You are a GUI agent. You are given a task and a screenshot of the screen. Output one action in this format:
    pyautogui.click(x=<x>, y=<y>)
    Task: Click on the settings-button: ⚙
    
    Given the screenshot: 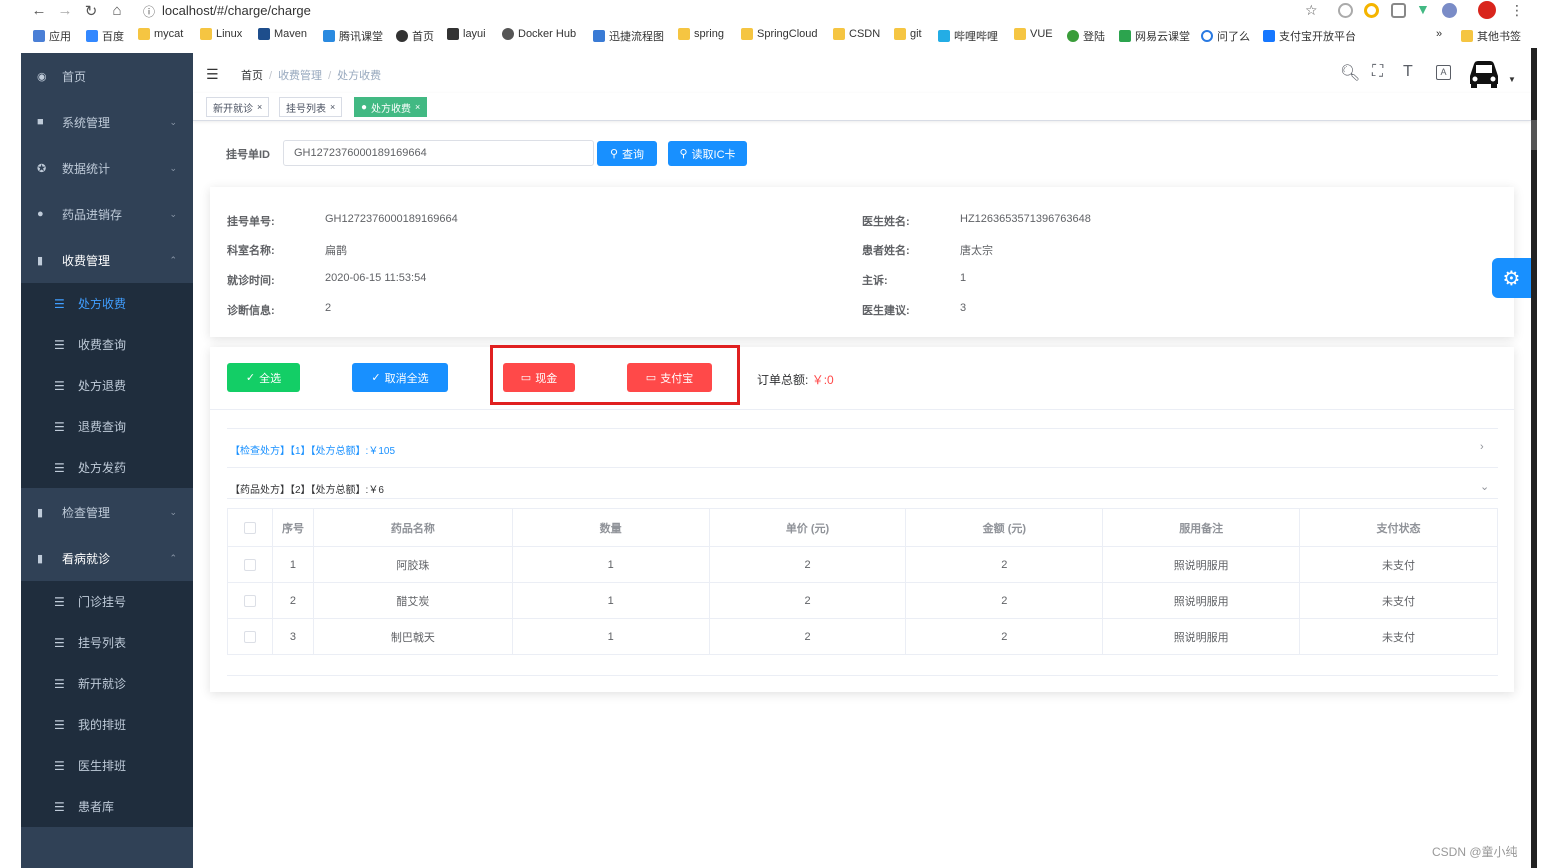 What is the action you would take?
    pyautogui.click(x=1511, y=278)
    